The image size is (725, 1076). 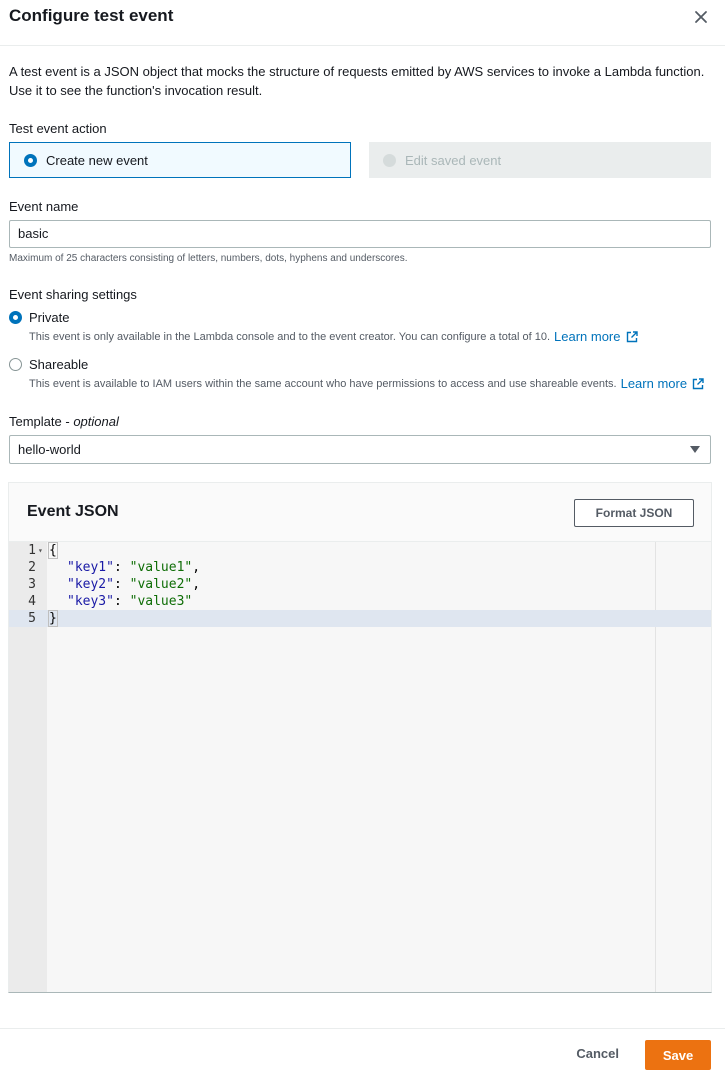 I want to click on code-text: "key3": "value3", so click(x=129, y=601).